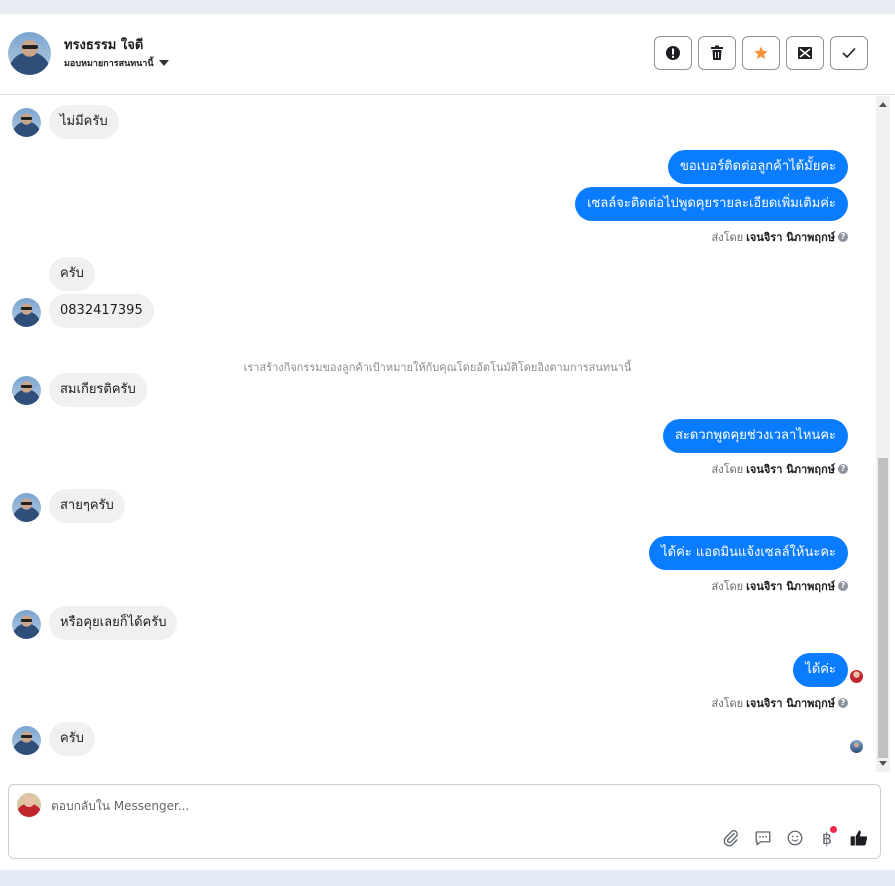 This screenshot has height=886, width=895. What do you see at coordinates (98, 390) in the screenshot?
I see `incoming-message: สมเกียรติครับ` at bounding box center [98, 390].